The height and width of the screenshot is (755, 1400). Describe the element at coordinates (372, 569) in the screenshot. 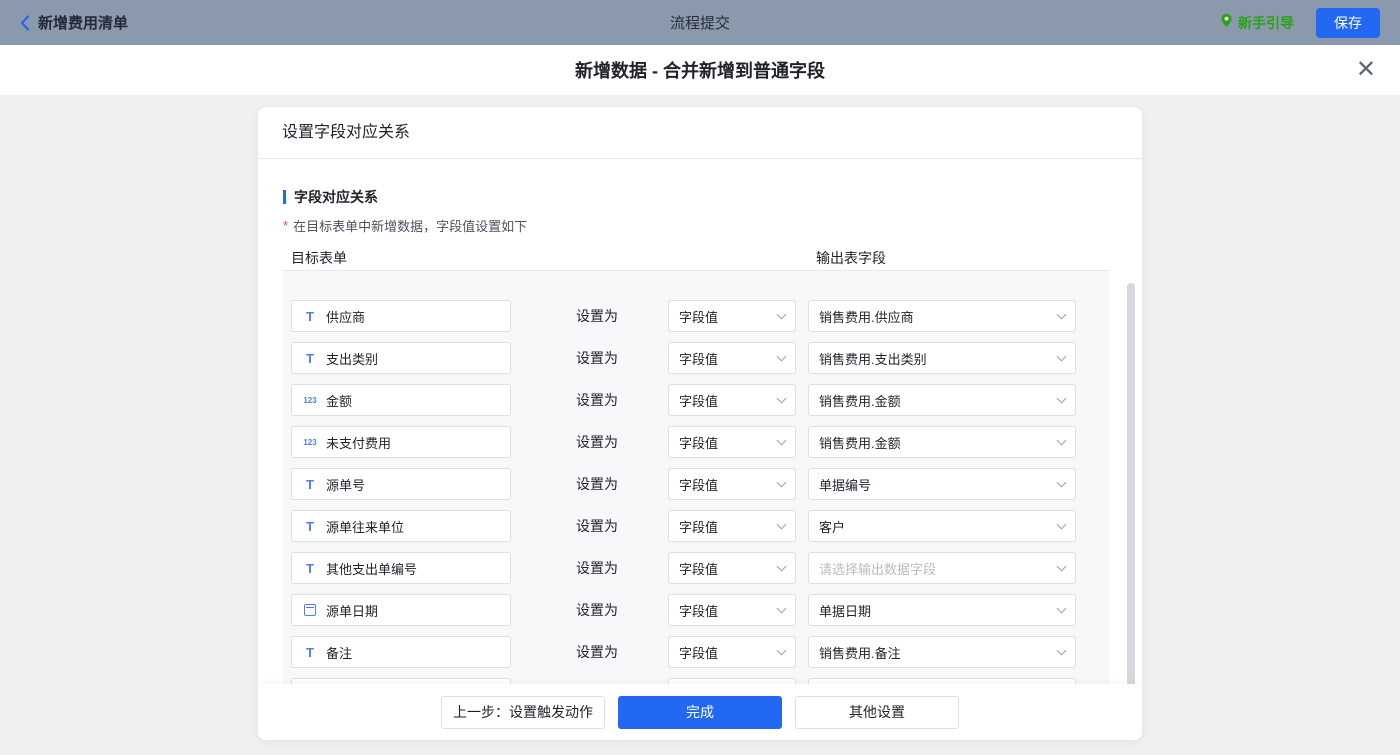

I see `target-field-label: 其他支出单编号` at that location.